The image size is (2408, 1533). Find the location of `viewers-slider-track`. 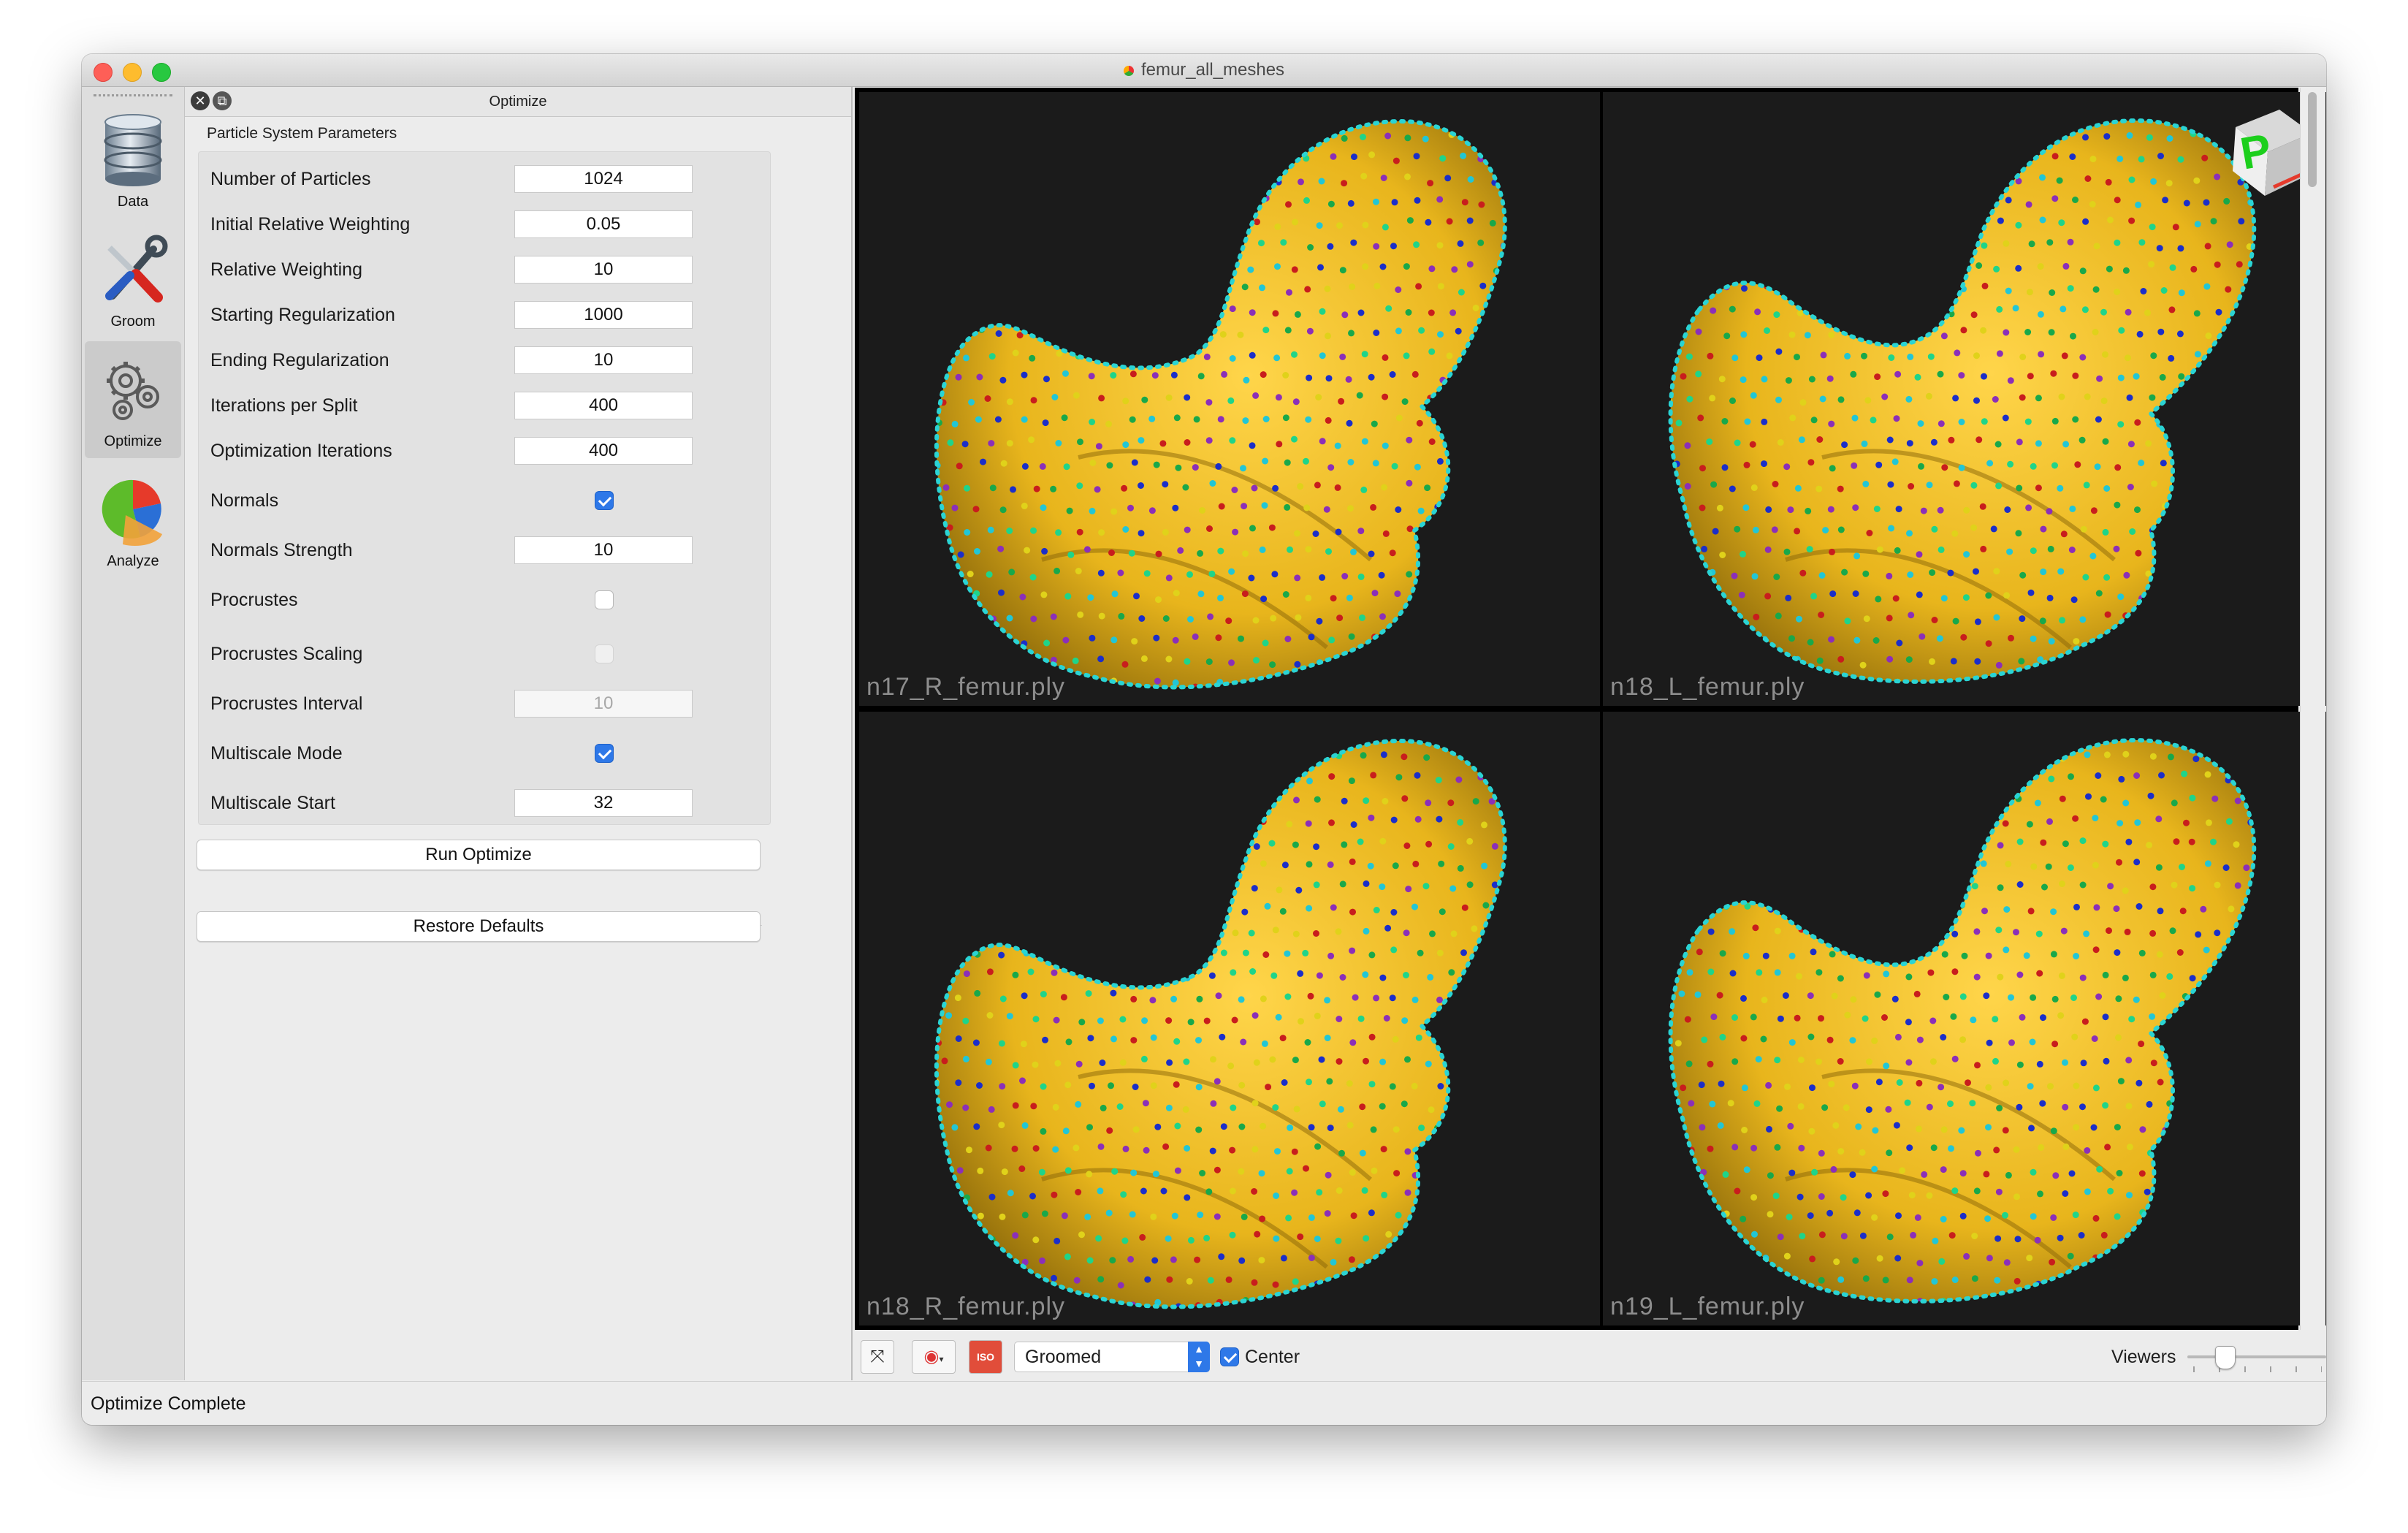

viewers-slider-track is located at coordinates (2257, 1356).